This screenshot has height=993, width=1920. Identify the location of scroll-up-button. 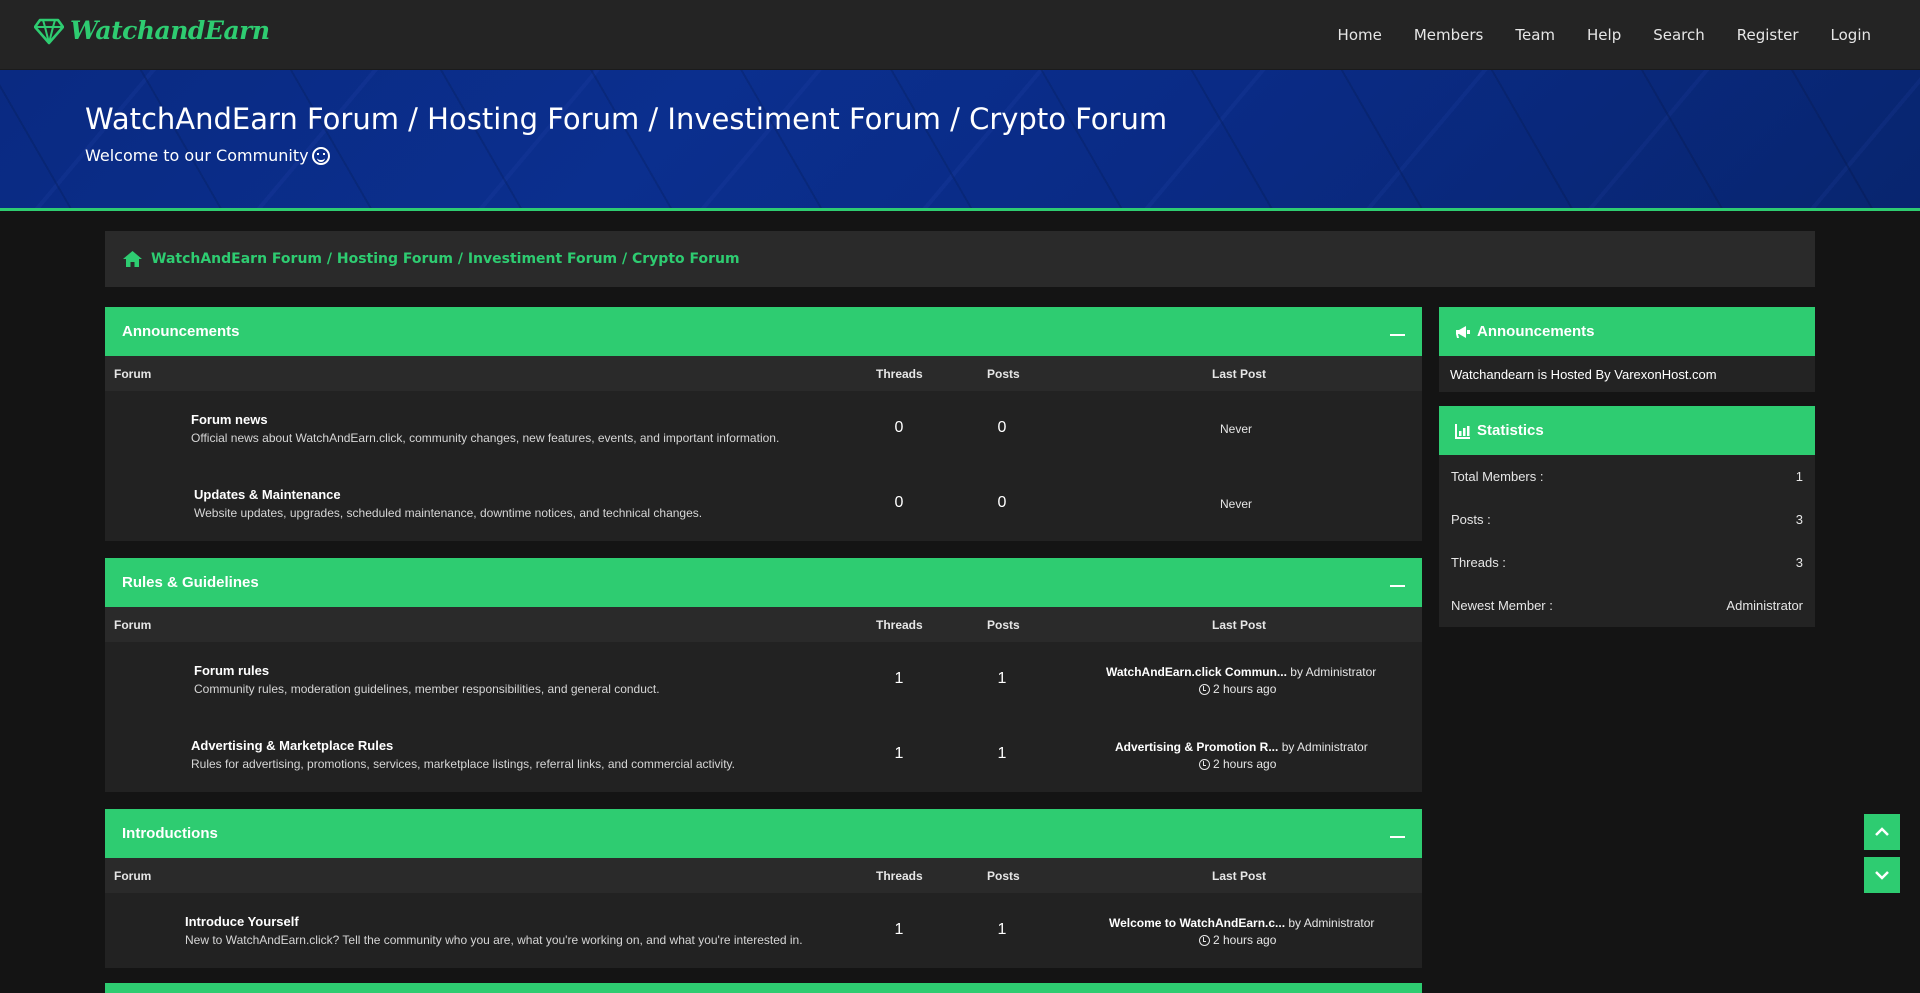
(1882, 832).